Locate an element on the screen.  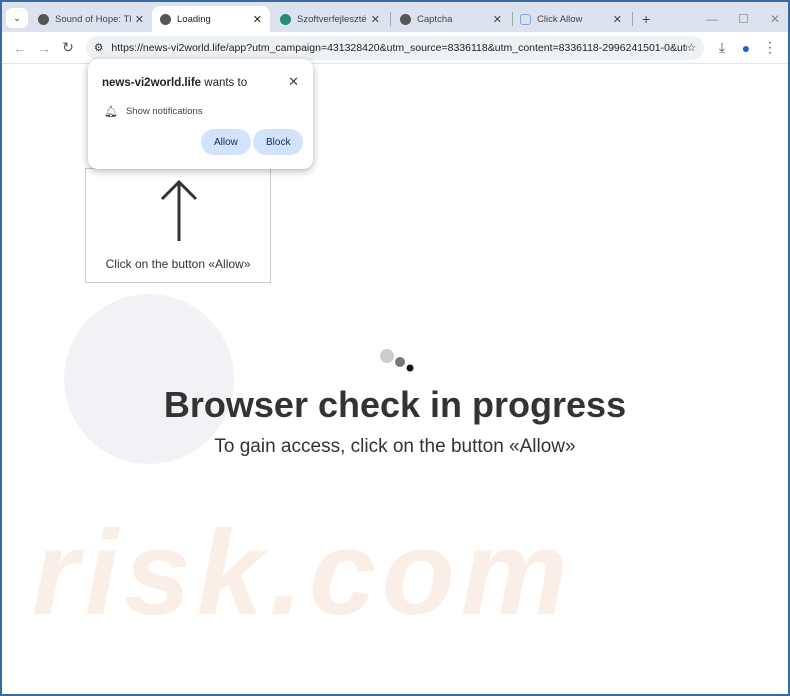
close-window-button: ✕ is located at coordinates (775, 19).